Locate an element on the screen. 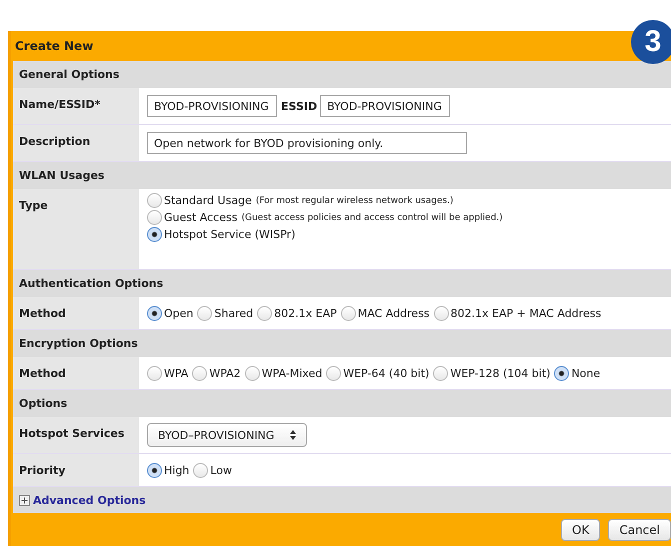  field-label: Hotspot Services is located at coordinates (76, 435).